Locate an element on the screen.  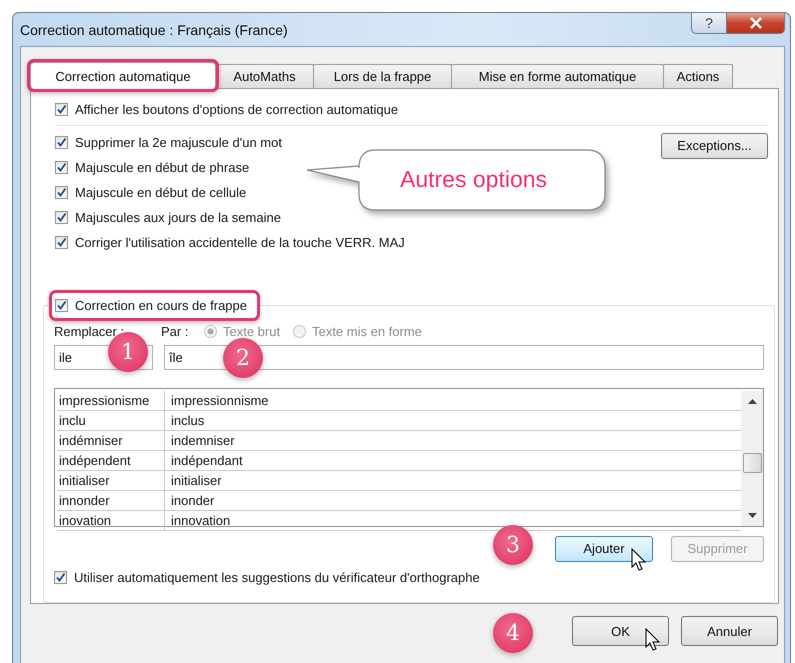
help-button: ? is located at coordinates (709, 23).